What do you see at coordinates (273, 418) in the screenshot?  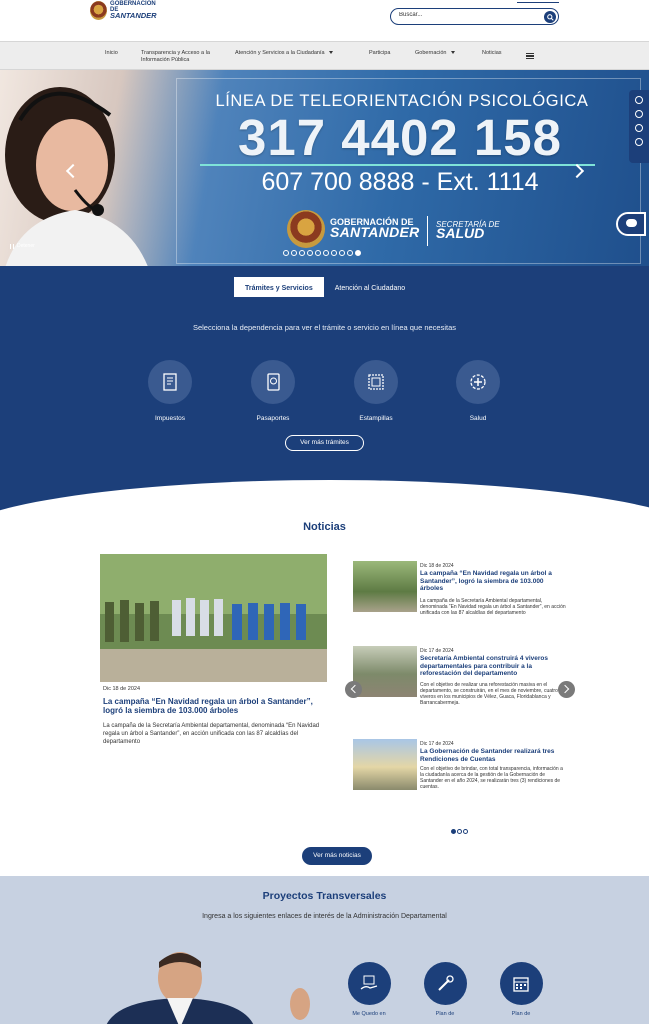 I see `tramite-label: Pasaportes` at bounding box center [273, 418].